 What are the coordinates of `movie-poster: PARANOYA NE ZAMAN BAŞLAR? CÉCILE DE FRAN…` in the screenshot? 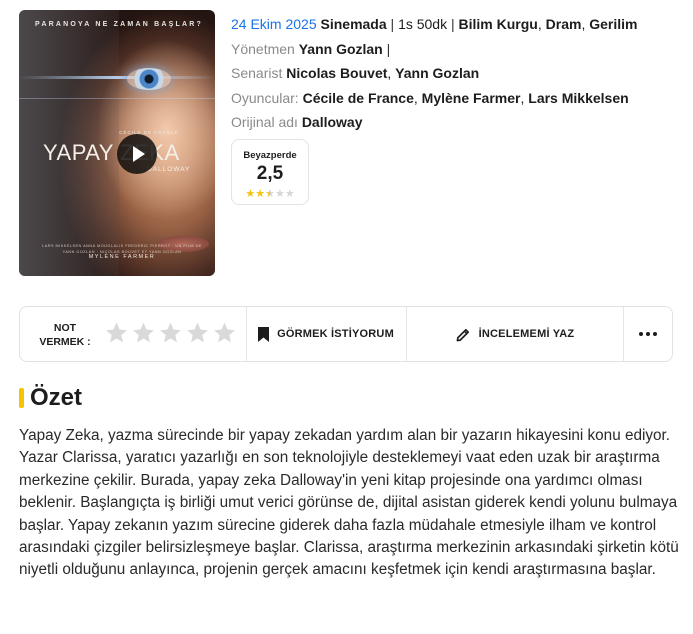 It's located at (117, 143).